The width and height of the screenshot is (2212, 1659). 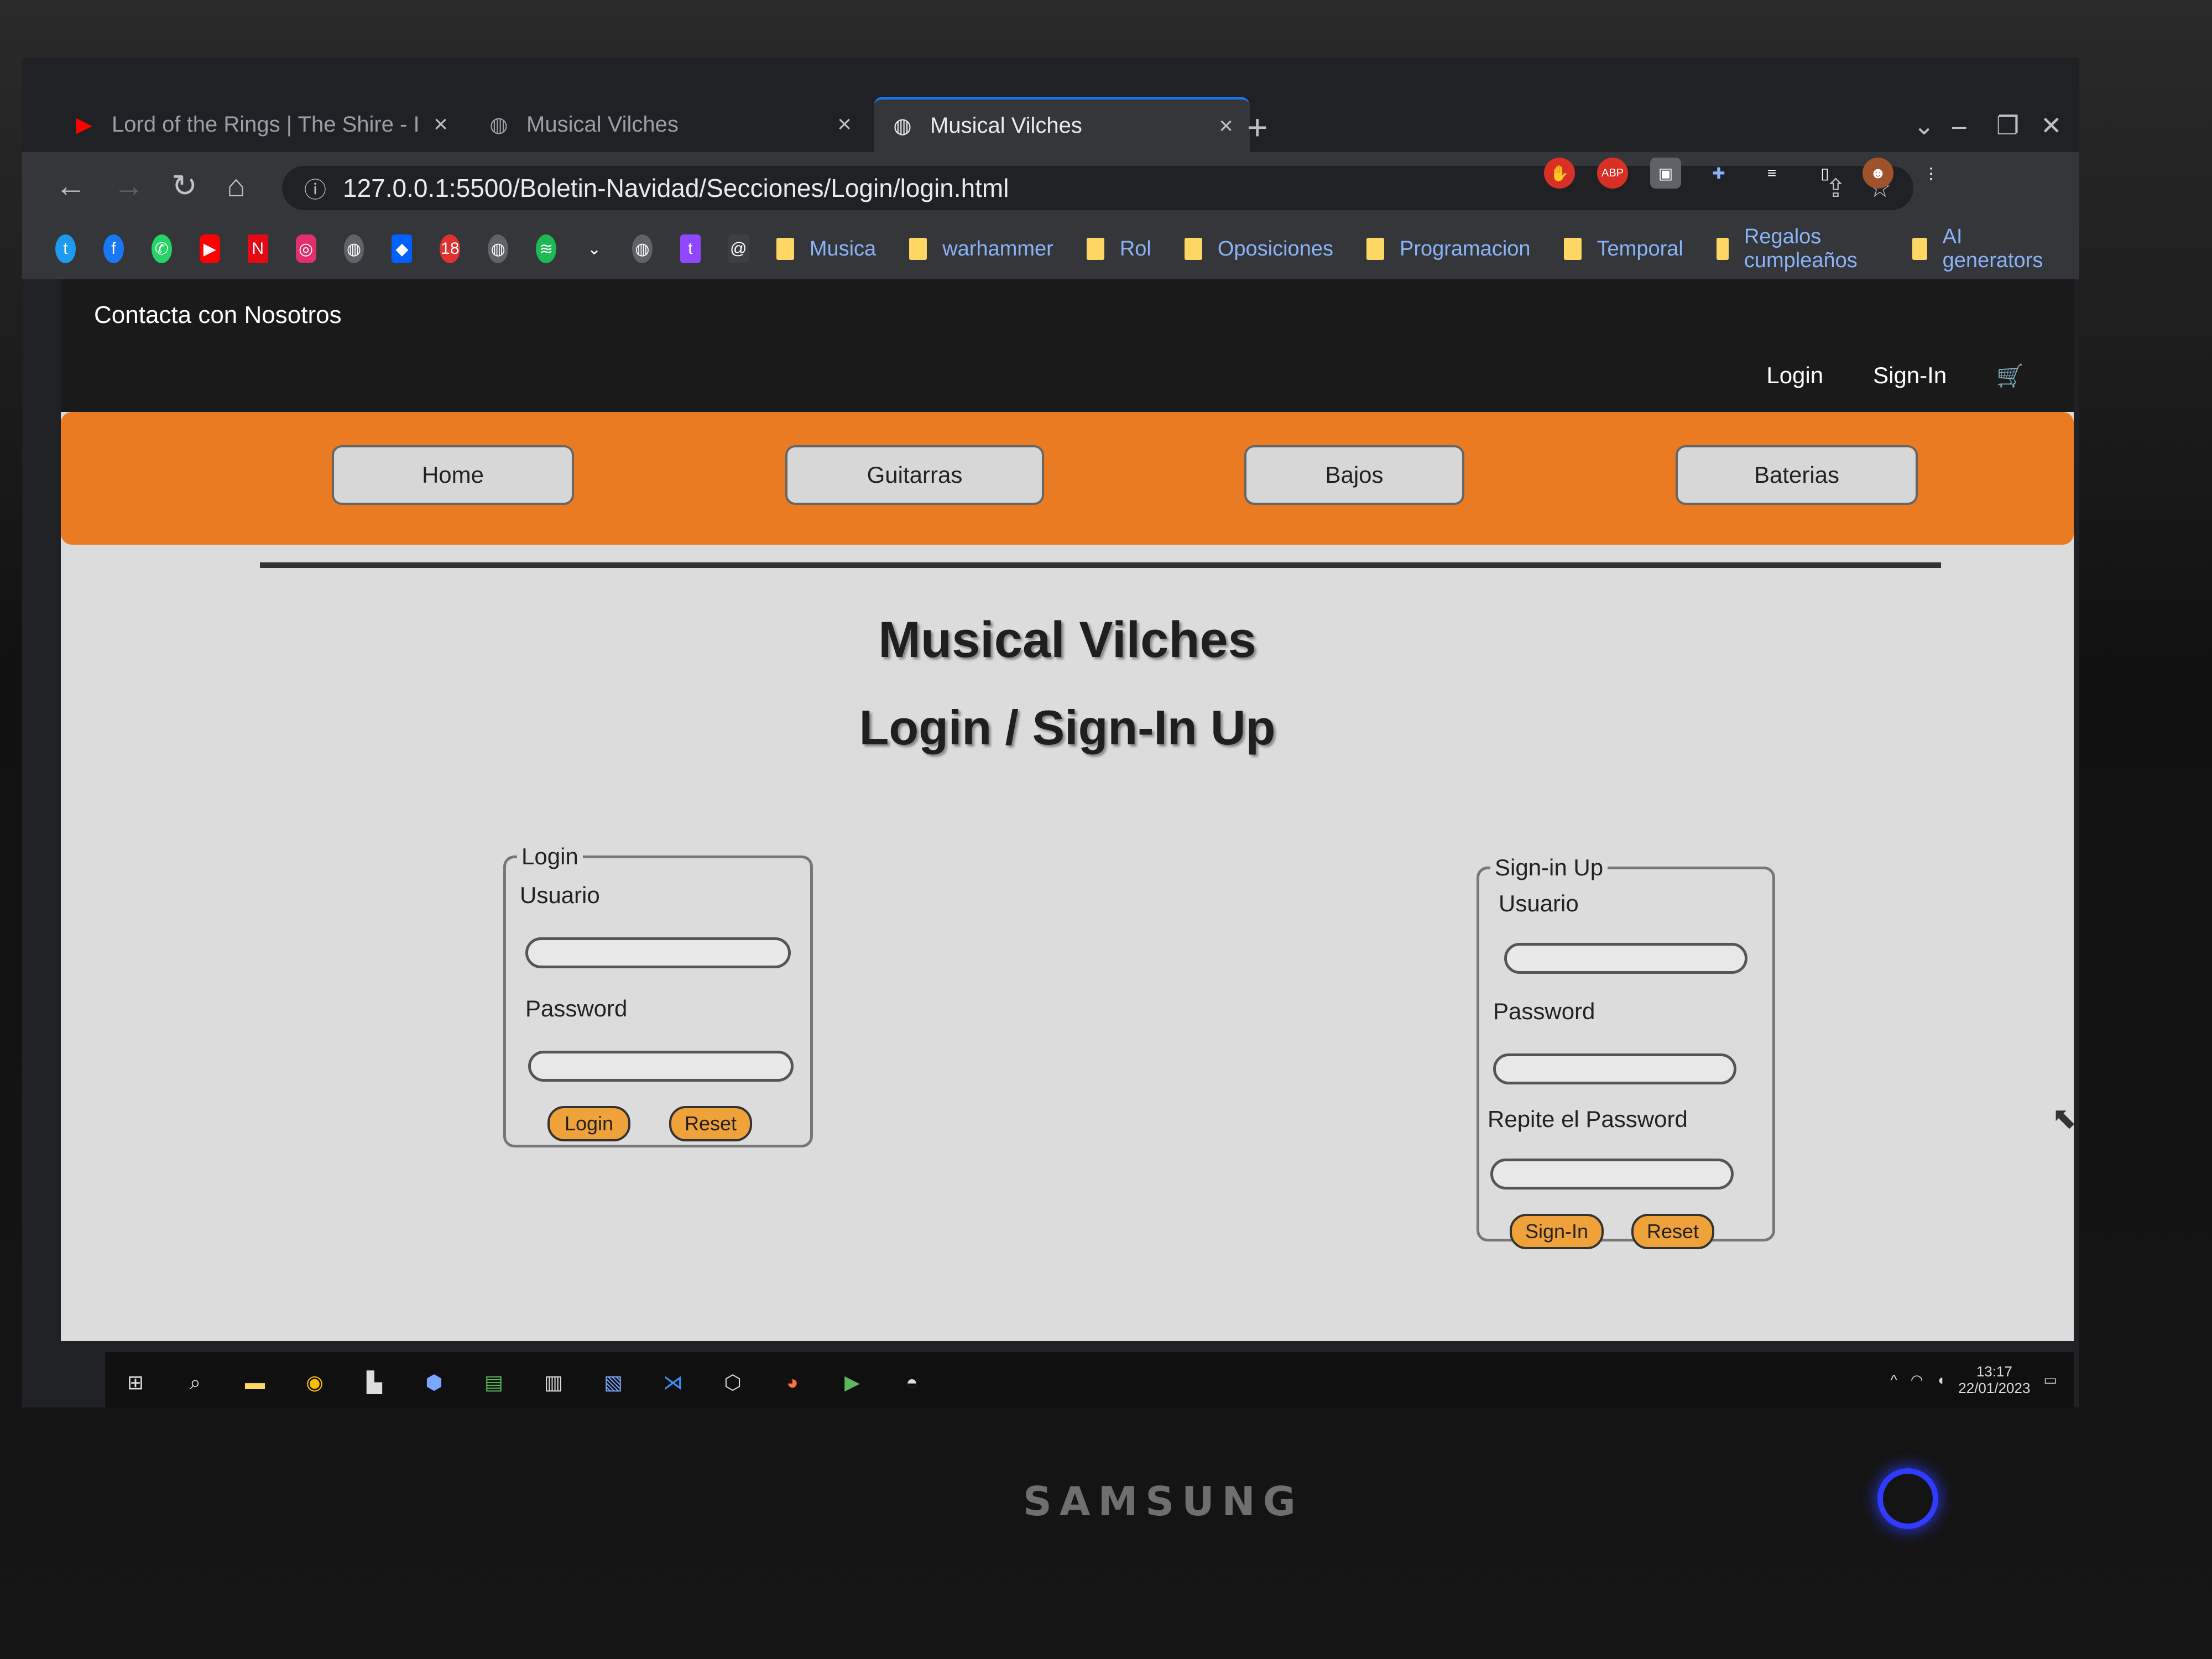 I want to click on signup-legend: Sign-in Up, so click(x=1550, y=867).